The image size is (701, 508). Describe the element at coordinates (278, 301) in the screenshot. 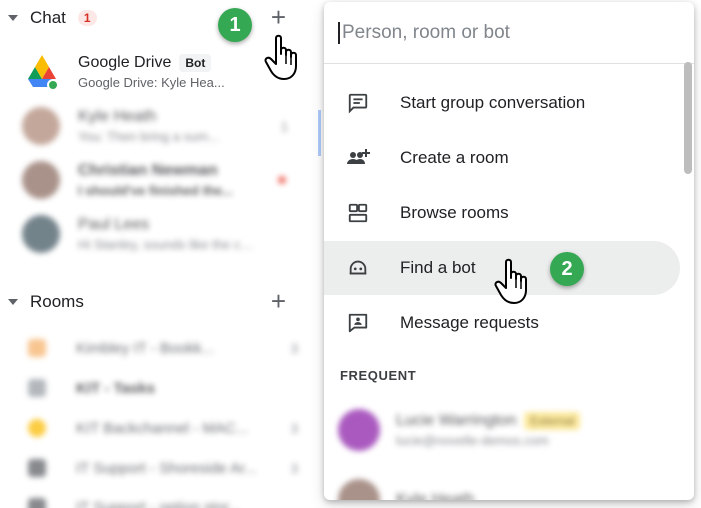

I see `add-room-plus-icon: +` at that location.